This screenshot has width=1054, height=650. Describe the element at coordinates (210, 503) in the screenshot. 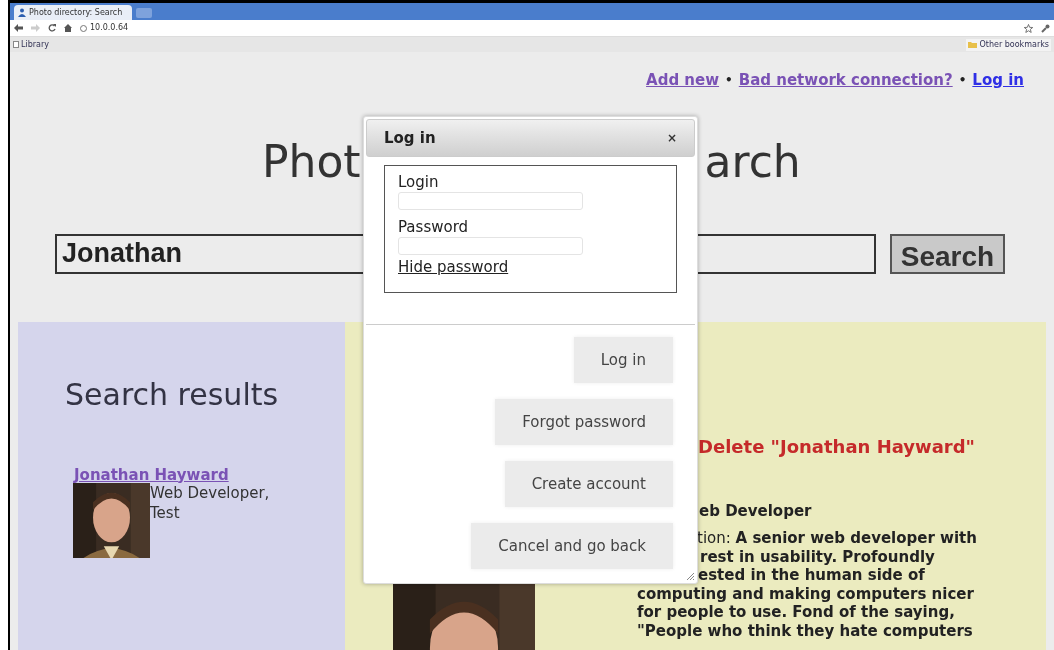

I see `result-description: Web Developer, Test` at that location.